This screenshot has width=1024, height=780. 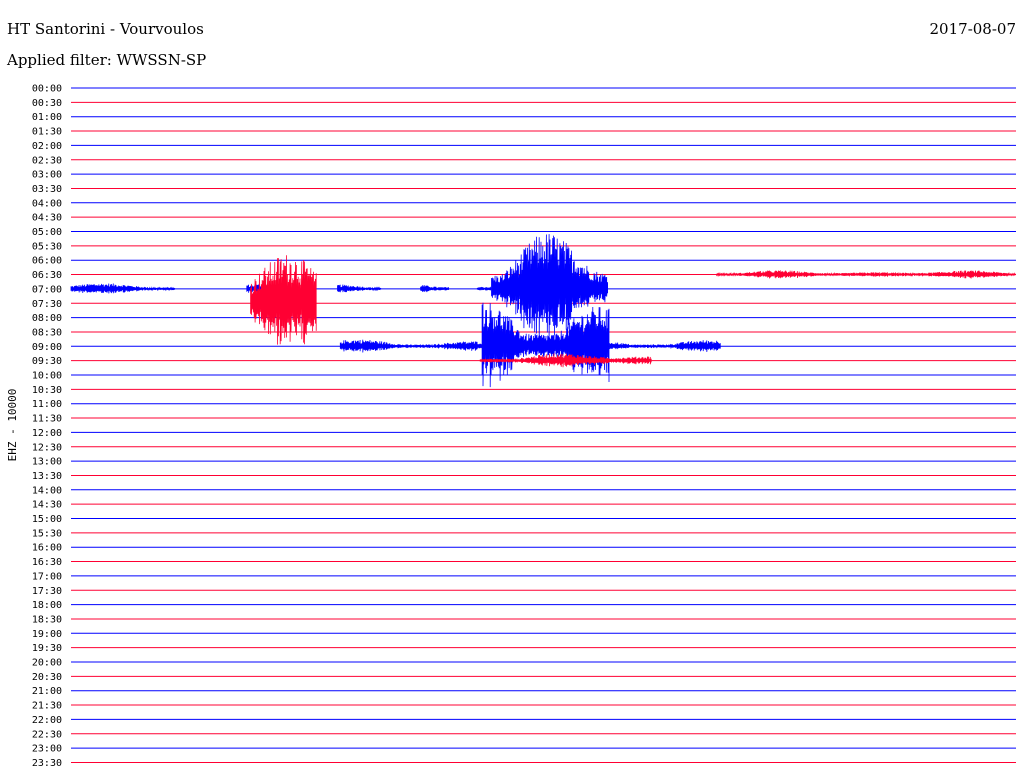 I want to click on row-tick-label: 16:00, so click(x=47, y=548).